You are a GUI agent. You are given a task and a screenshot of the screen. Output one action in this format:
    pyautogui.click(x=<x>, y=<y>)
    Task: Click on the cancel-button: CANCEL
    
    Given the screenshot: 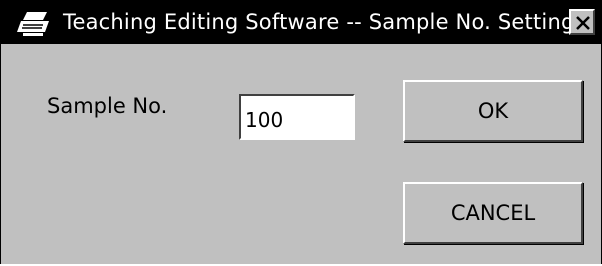 What is the action you would take?
    pyautogui.click(x=493, y=213)
    